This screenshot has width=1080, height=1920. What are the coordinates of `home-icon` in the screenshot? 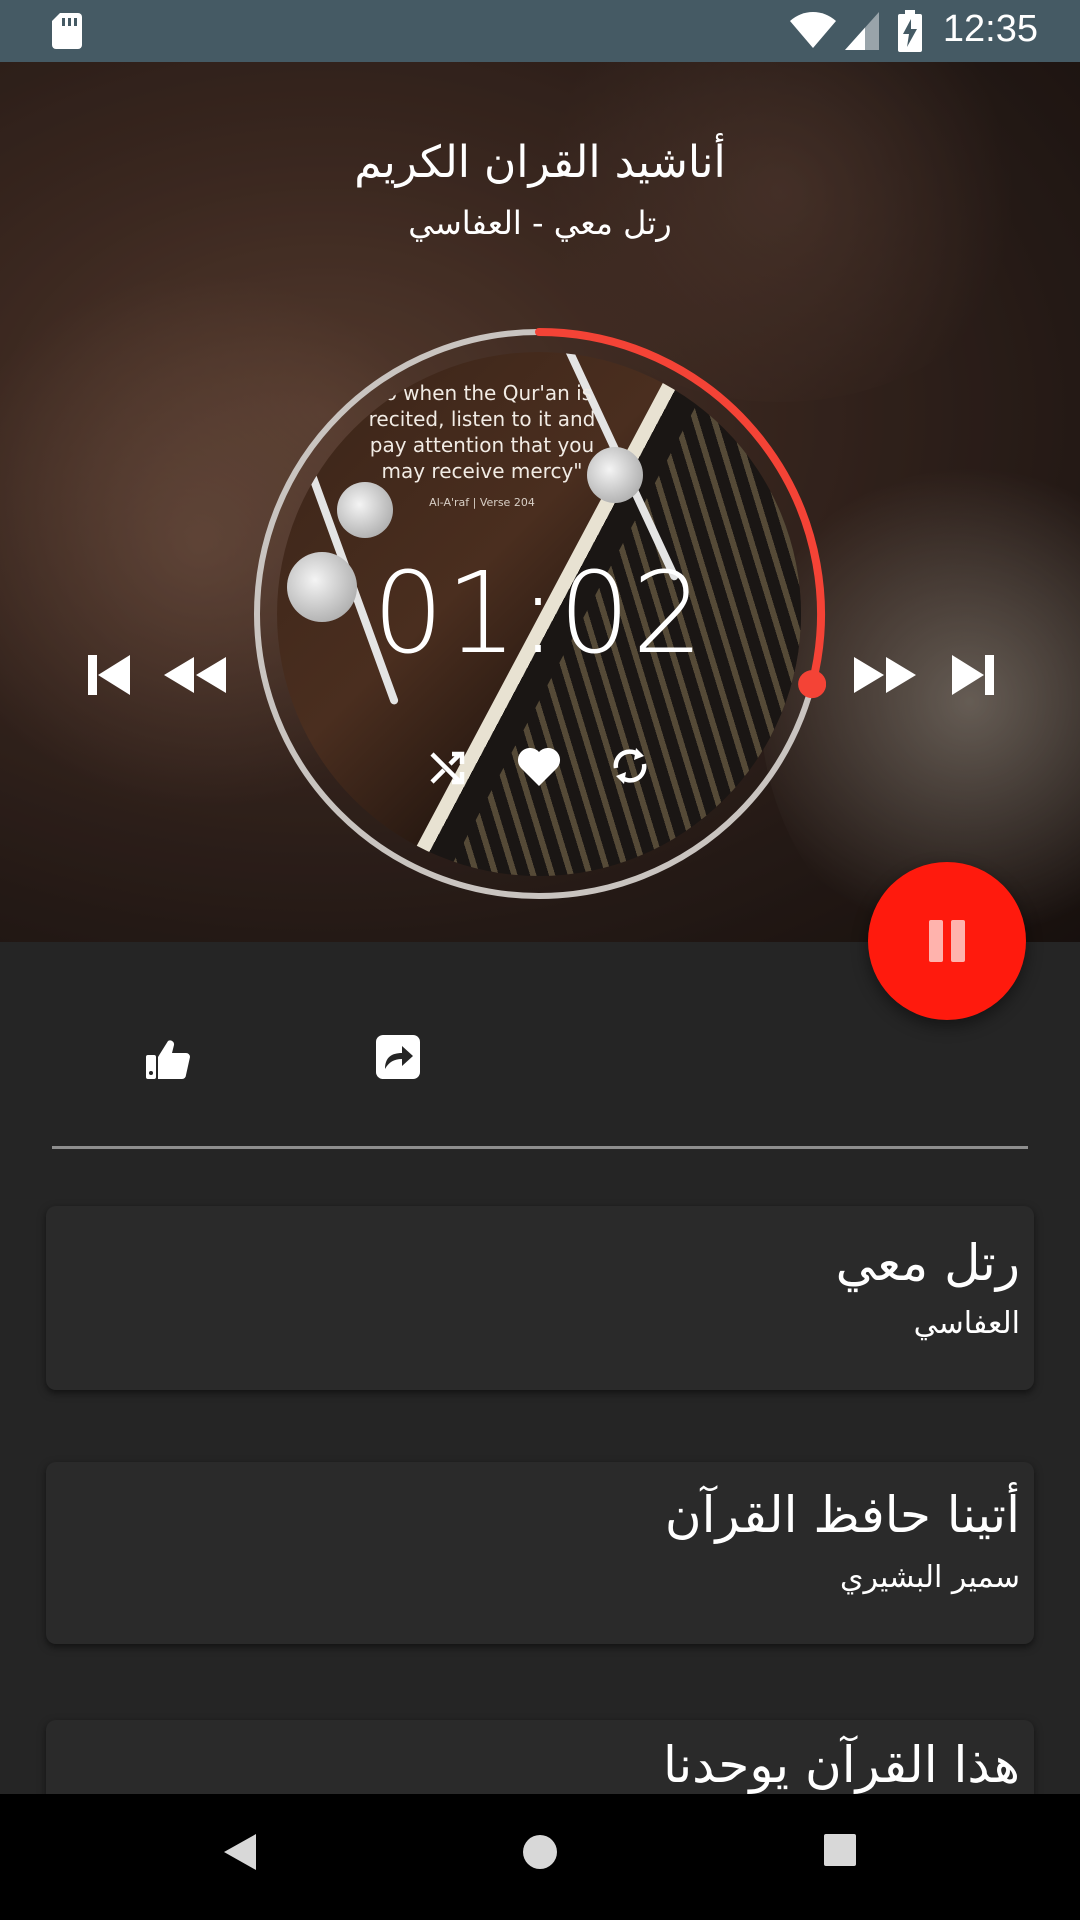 It's located at (540, 1852).